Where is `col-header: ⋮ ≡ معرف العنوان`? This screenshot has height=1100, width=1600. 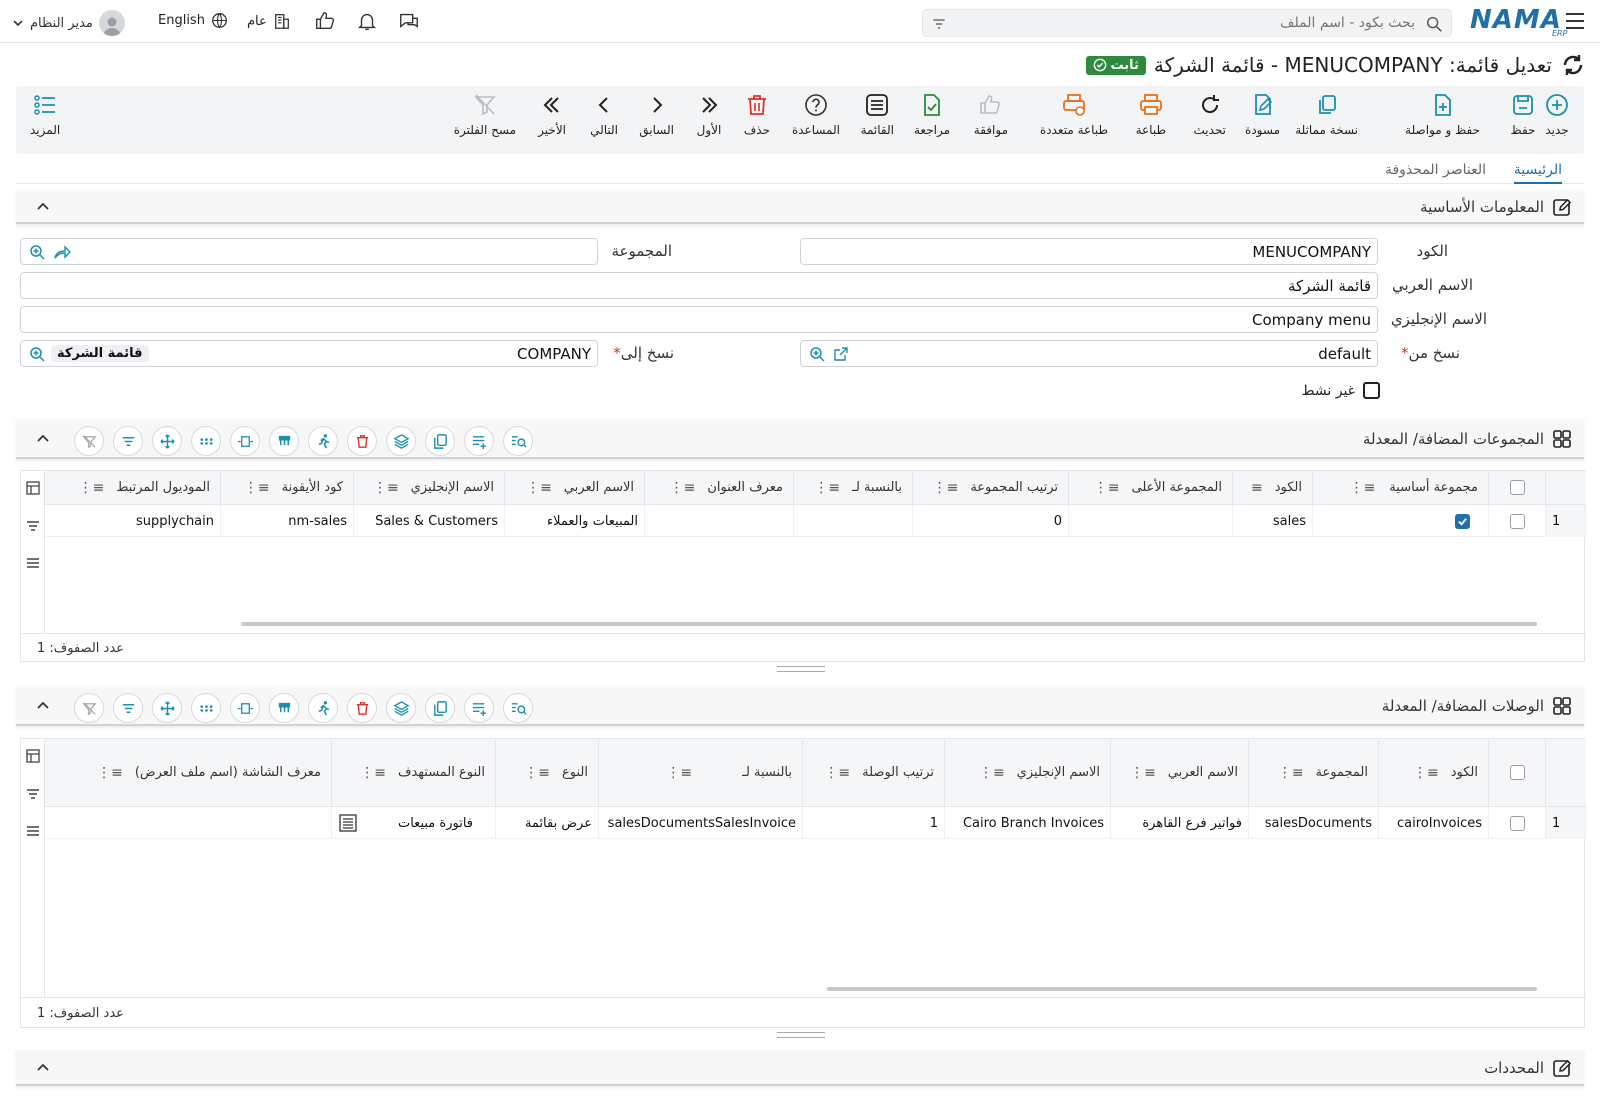
col-header: ⋮ ≡ معرف العنوان is located at coordinates (719, 488).